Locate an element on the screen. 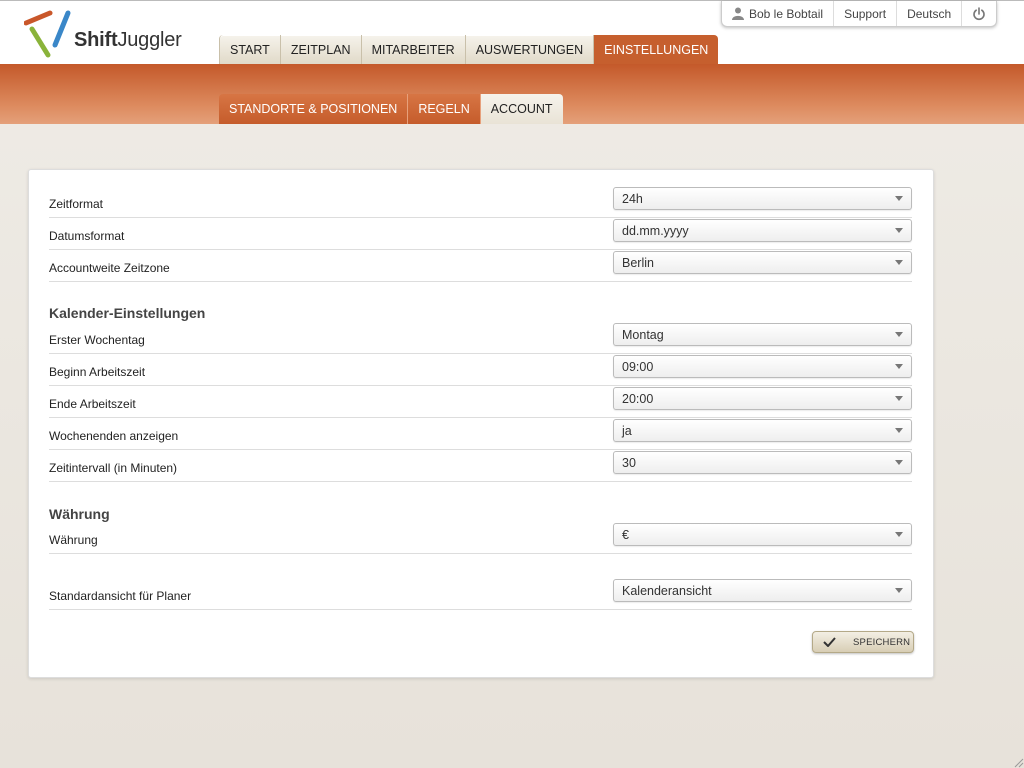  setting-label: Standardansicht für Planer is located at coordinates (120, 596).